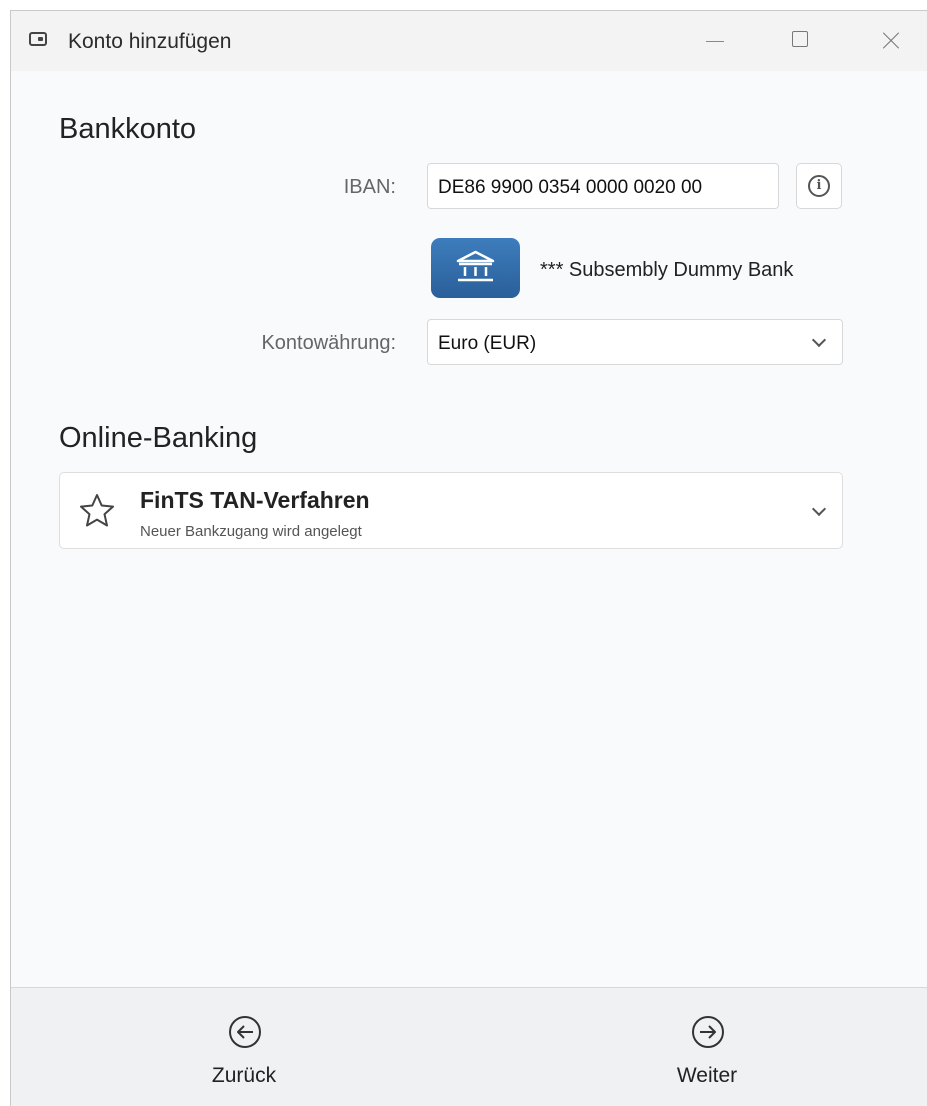 This screenshot has width=927, height=1106. What do you see at coordinates (570, 187) in the screenshot?
I see `iban-value: DE86 9900 0354 0000 0020 00` at bounding box center [570, 187].